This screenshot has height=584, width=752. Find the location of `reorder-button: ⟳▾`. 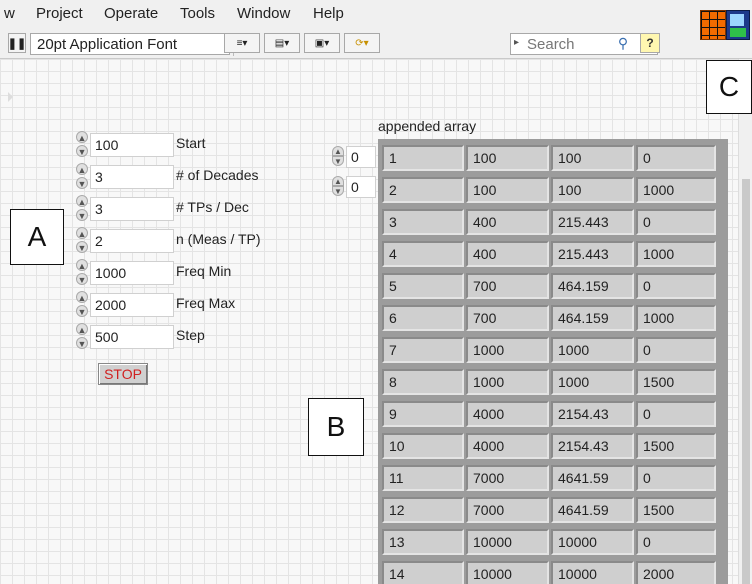

reorder-button: ⟳▾ is located at coordinates (362, 43).